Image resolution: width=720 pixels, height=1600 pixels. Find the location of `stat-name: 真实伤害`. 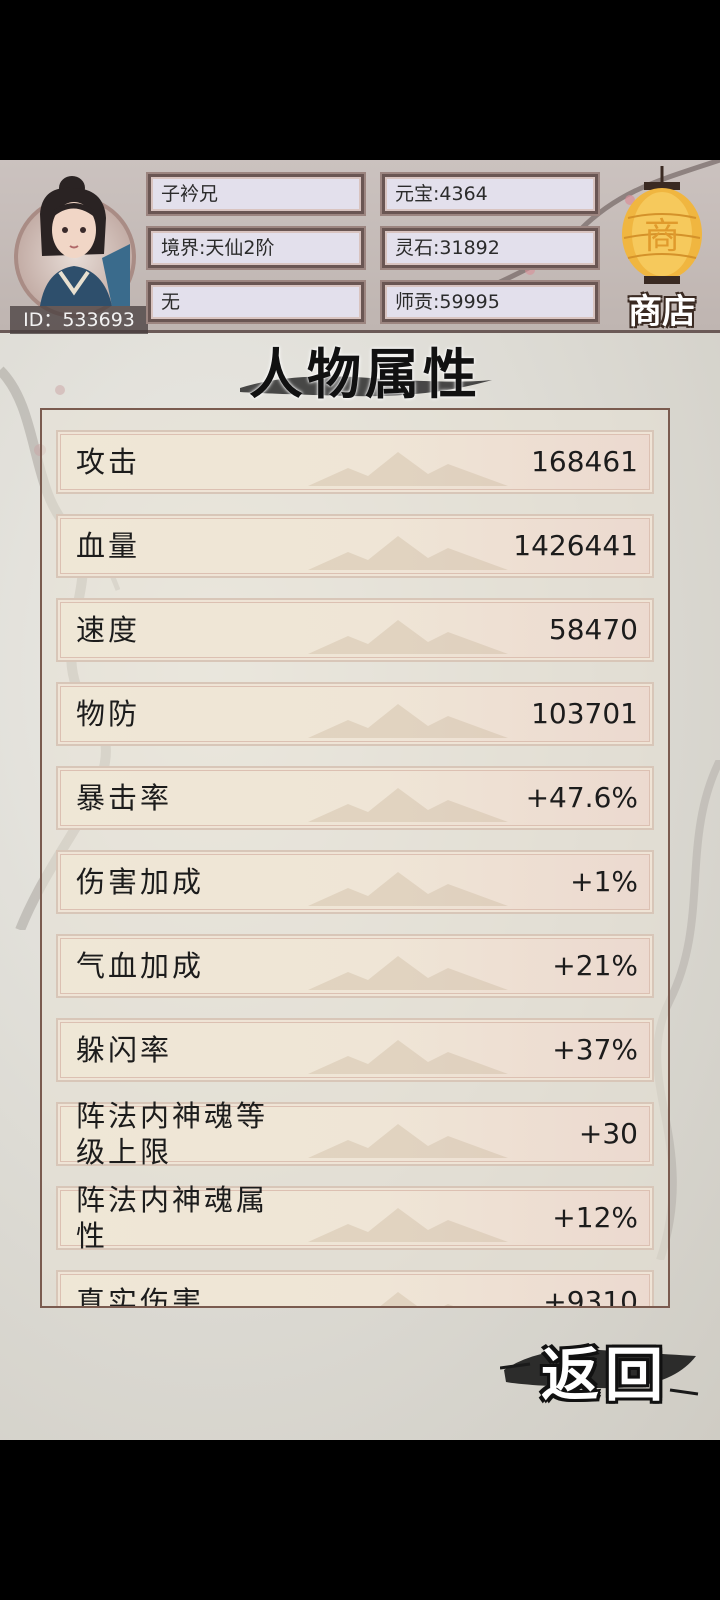

stat-name: 真实伤害 is located at coordinates (186, 1290).